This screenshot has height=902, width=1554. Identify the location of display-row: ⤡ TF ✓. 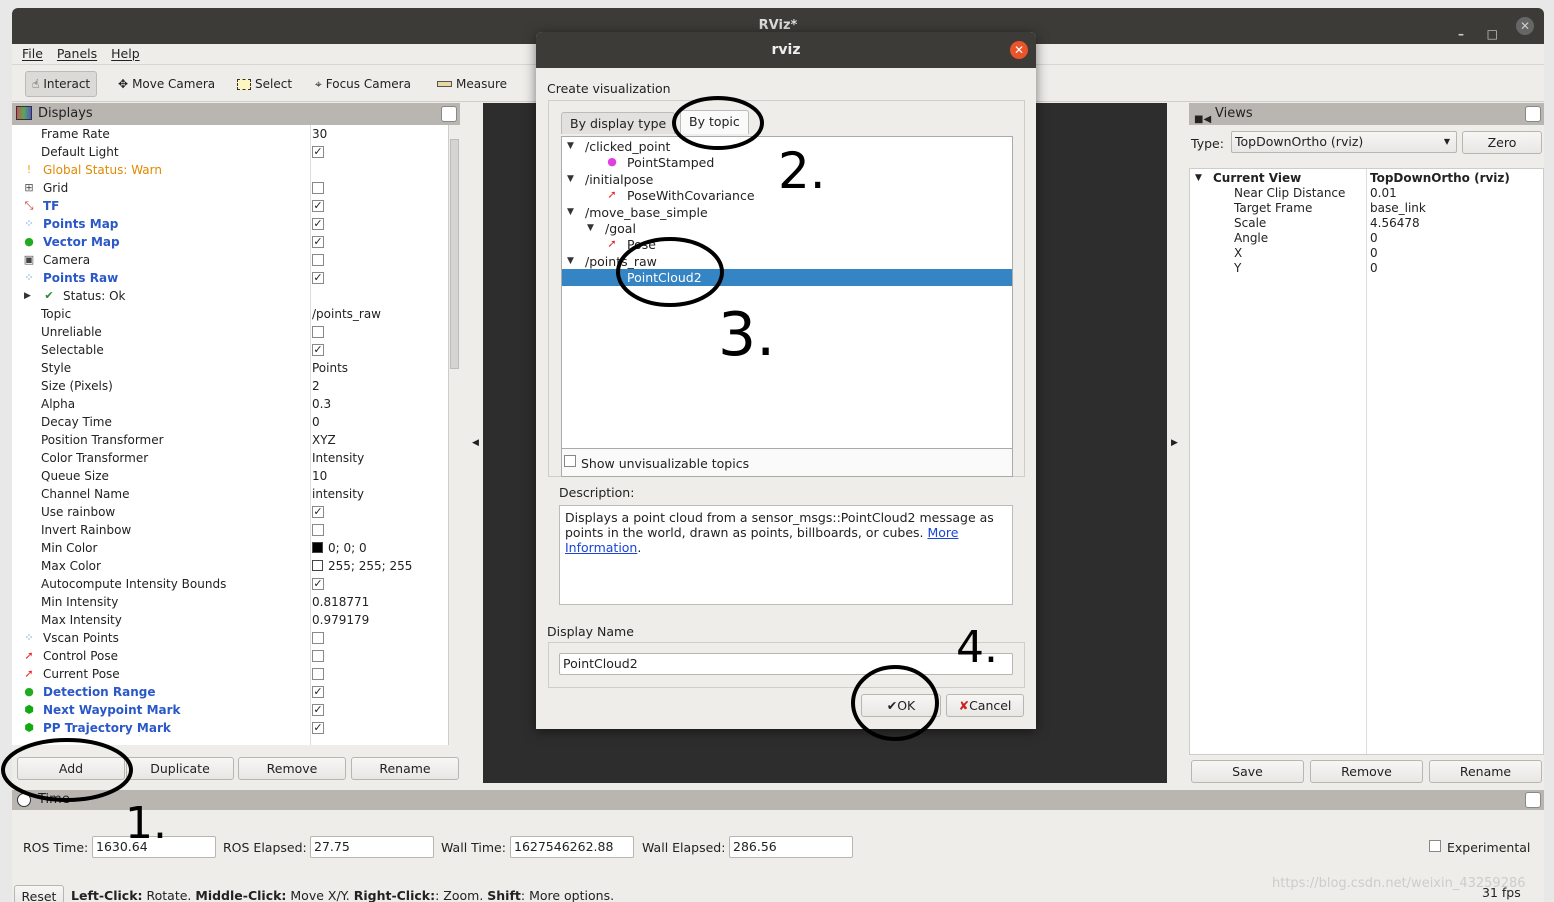
(230, 206).